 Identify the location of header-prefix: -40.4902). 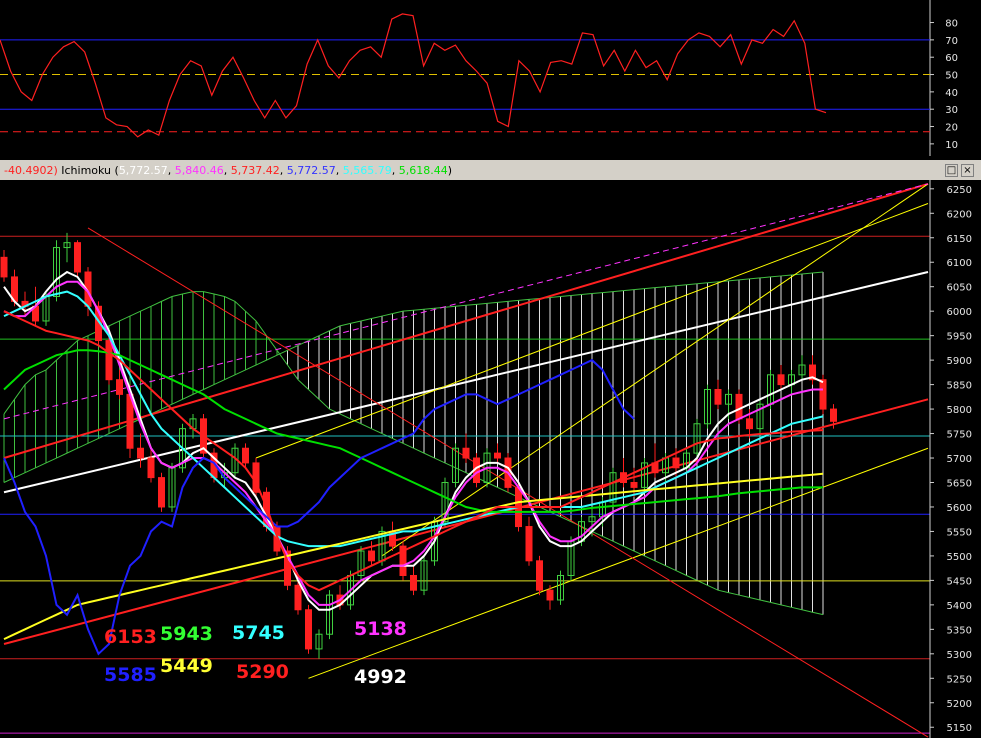
(31, 170).